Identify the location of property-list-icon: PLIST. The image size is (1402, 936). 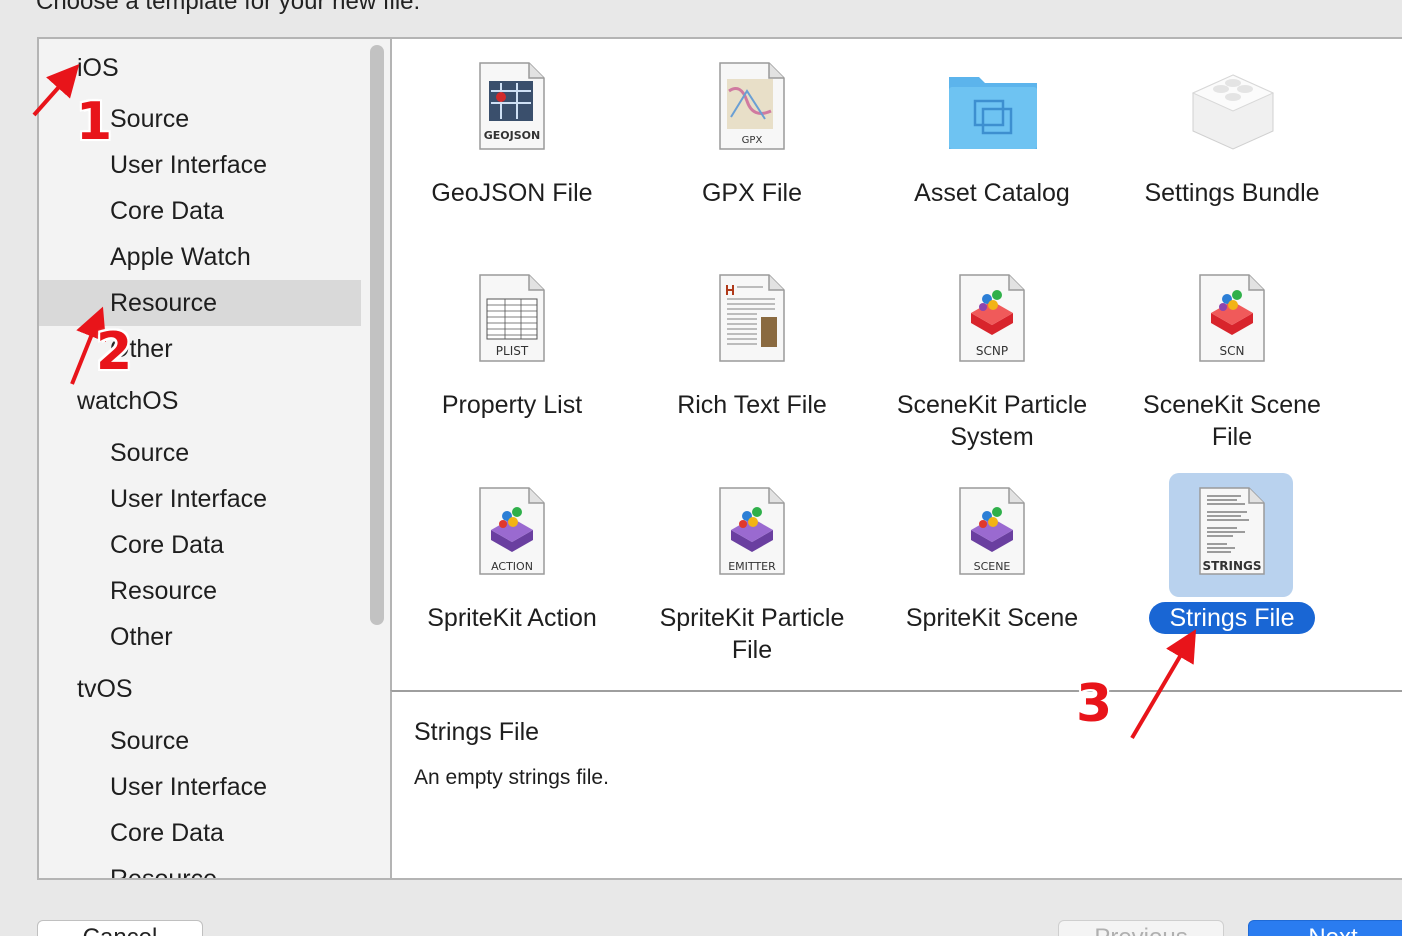
(512, 318).